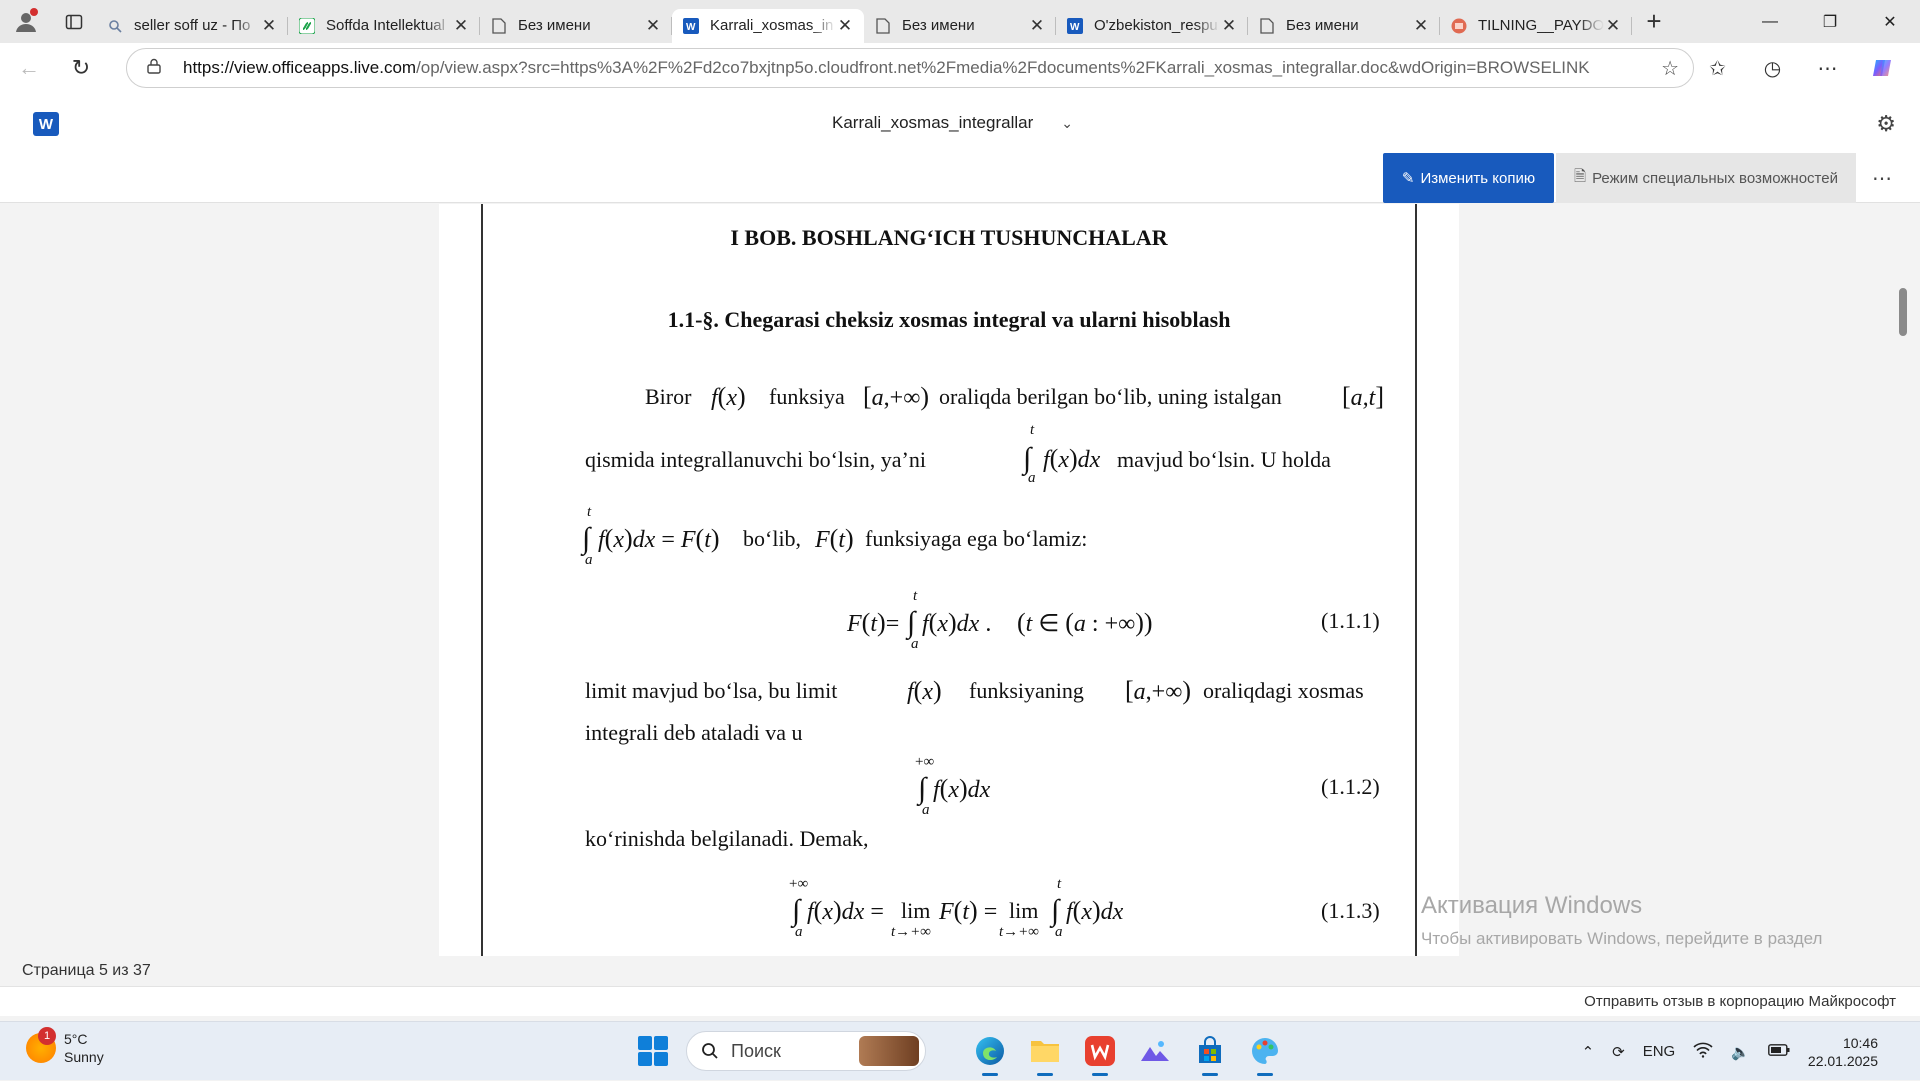  I want to click on equation-number: (1.1.2), so click(1350, 786).